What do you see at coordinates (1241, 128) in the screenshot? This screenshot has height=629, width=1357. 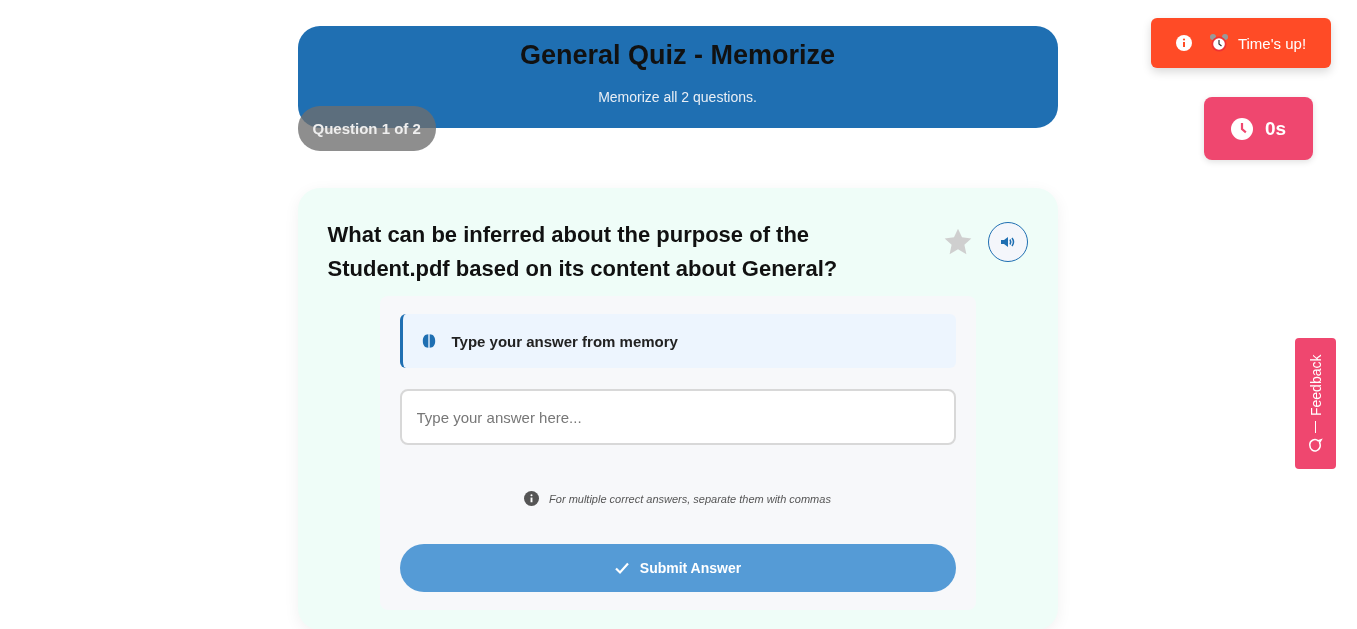 I see `clock-icon` at bounding box center [1241, 128].